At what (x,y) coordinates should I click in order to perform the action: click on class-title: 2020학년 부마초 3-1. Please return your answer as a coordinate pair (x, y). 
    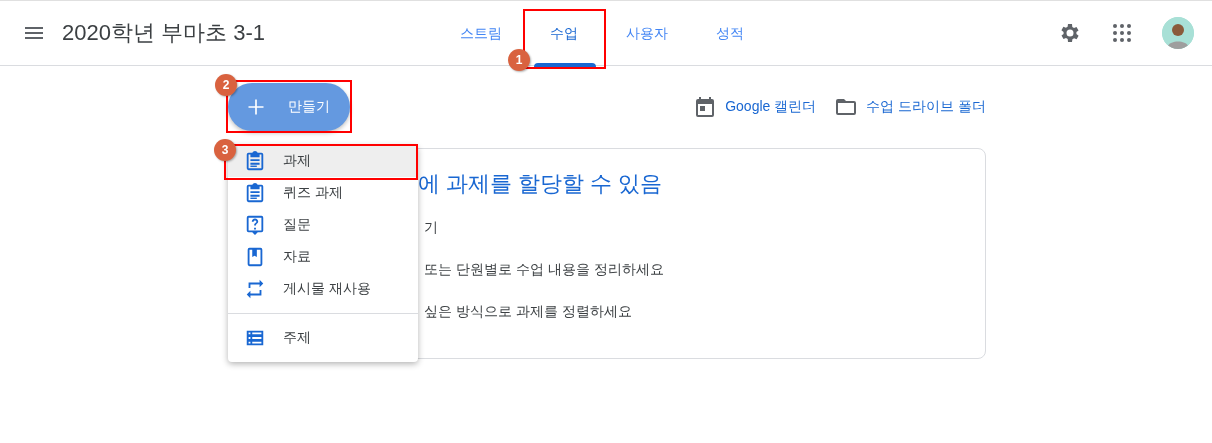
    Looking at the image, I should click on (163, 33).